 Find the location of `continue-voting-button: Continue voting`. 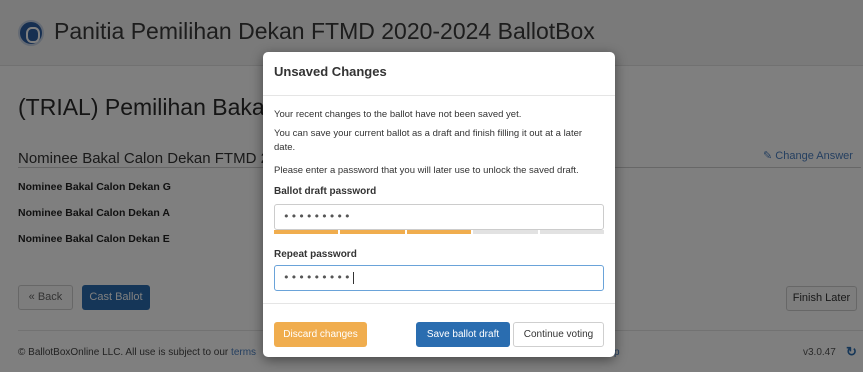

continue-voting-button: Continue voting is located at coordinates (558, 334).